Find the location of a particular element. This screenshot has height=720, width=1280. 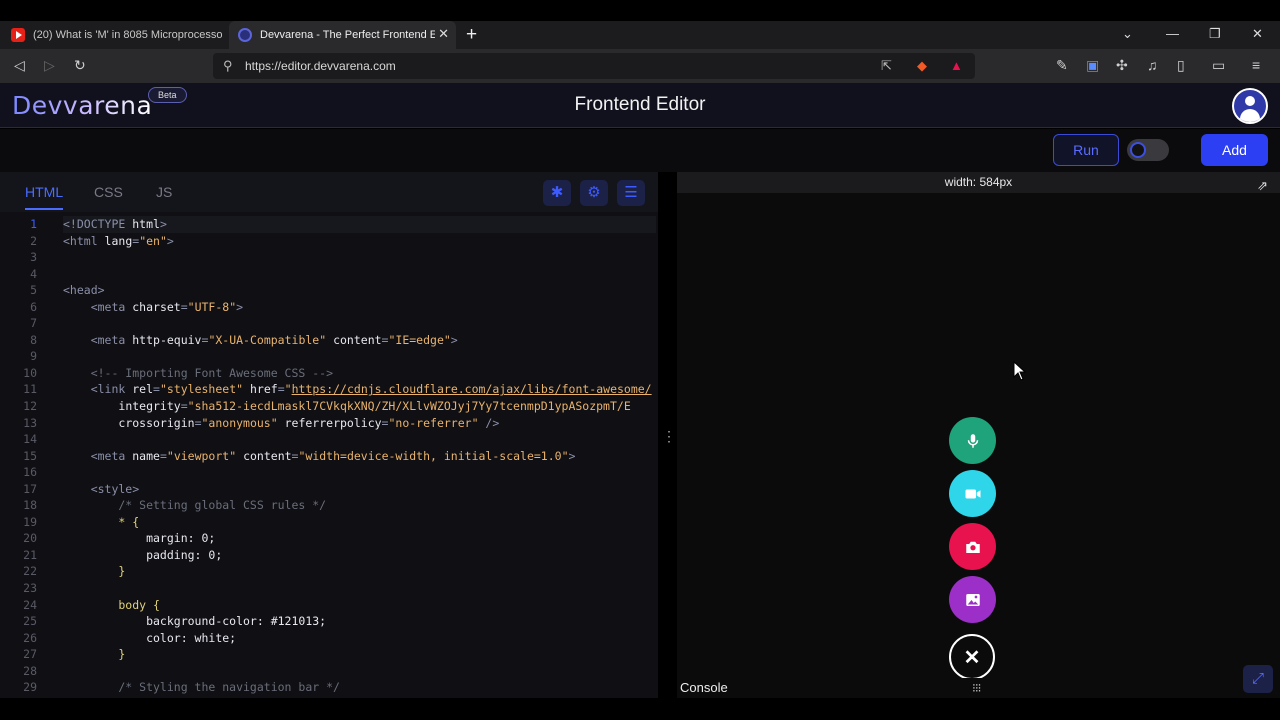

share-icon: ⇱ is located at coordinates (886, 66).